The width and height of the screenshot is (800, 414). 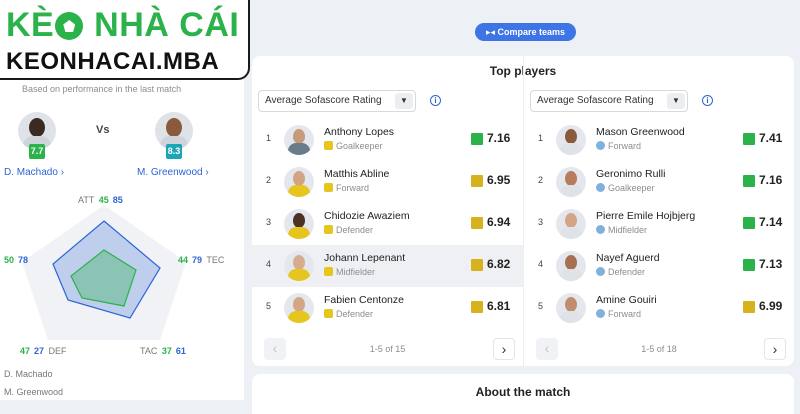 What do you see at coordinates (771, 222) in the screenshot?
I see `player-rating: 7.14` at bounding box center [771, 222].